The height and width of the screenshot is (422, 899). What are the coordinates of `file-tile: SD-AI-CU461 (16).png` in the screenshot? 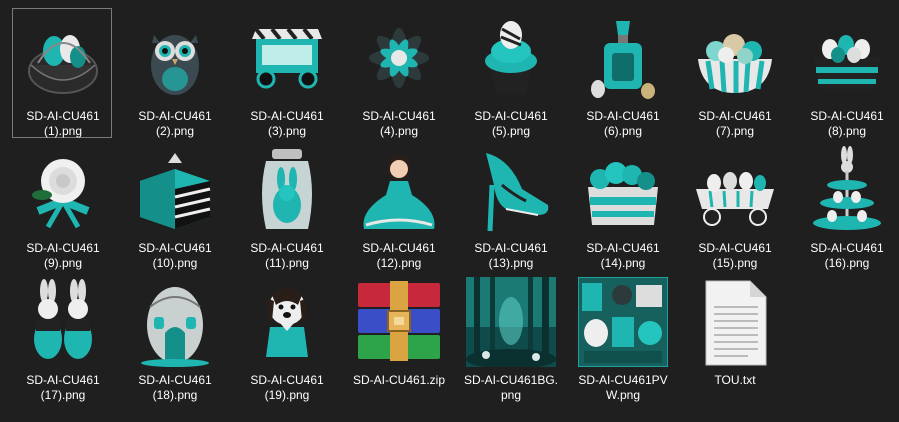 It's located at (846, 205).